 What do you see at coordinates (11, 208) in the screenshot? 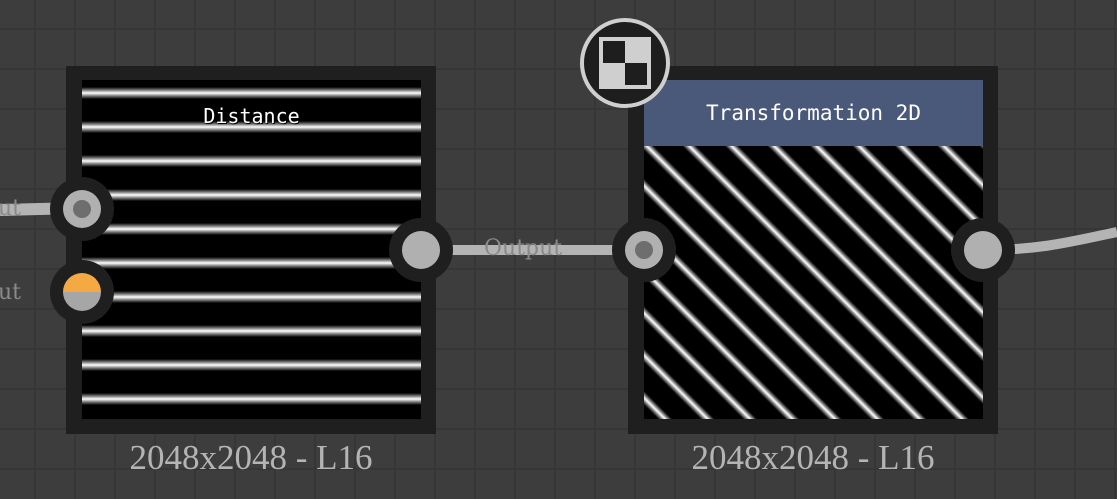
I see `distance-input-1-label: ut` at bounding box center [11, 208].